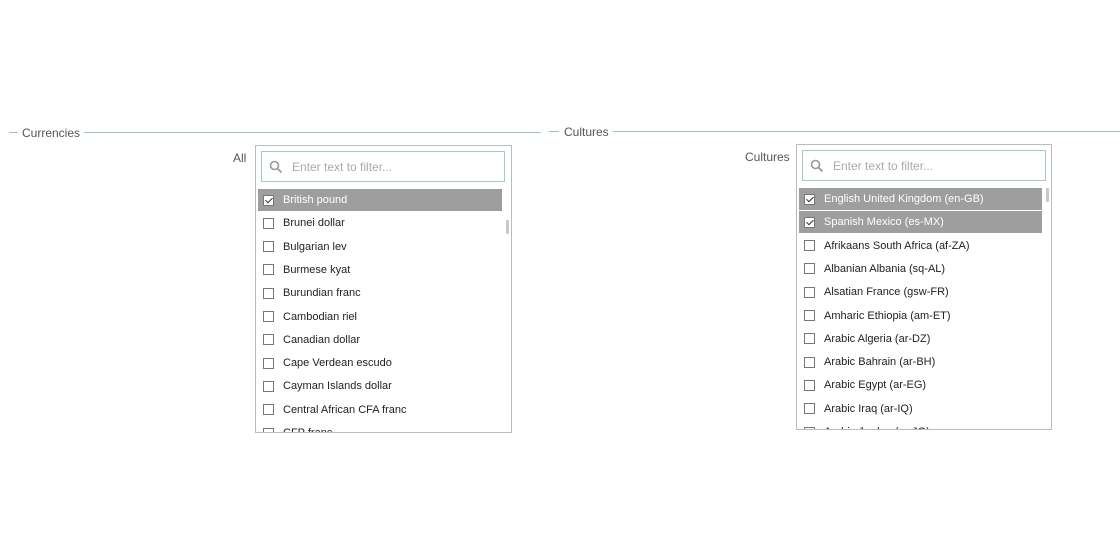 The width and height of the screenshot is (1120, 534). I want to click on culture-item-label: Amharic Ethiopia (am-ET), so click(887, 315).